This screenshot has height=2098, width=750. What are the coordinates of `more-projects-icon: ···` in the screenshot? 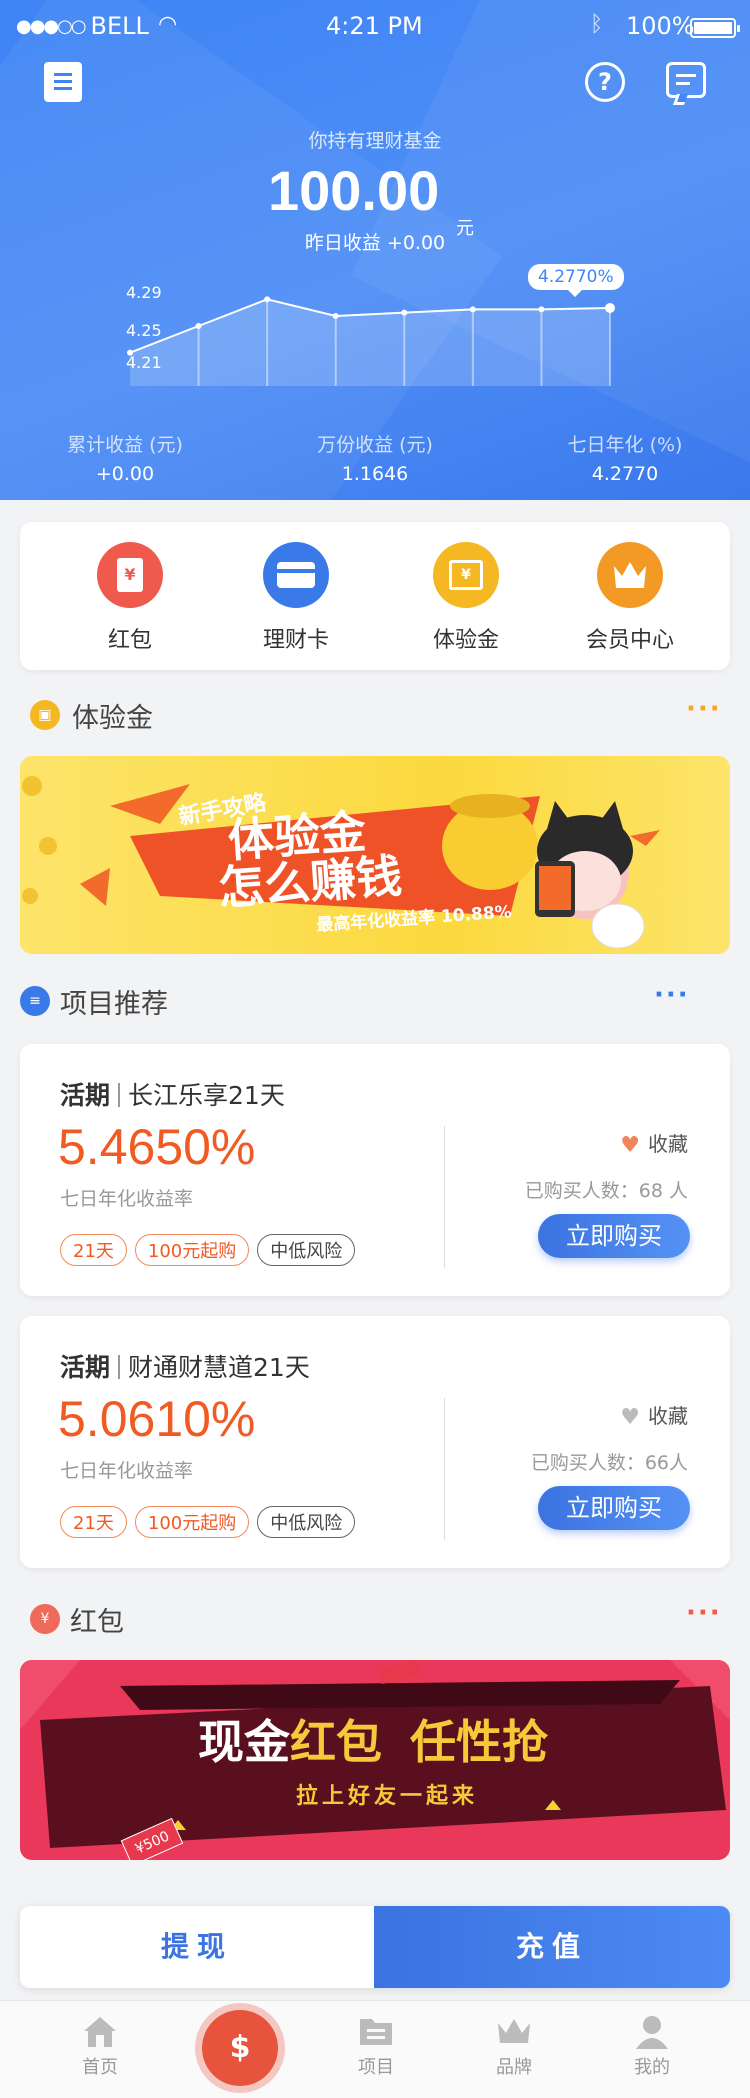 It's located at (672, 995).